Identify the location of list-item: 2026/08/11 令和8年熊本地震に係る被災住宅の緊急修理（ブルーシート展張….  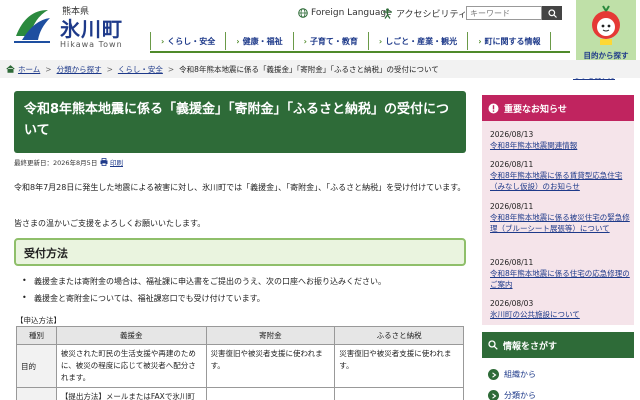
(561, 217).